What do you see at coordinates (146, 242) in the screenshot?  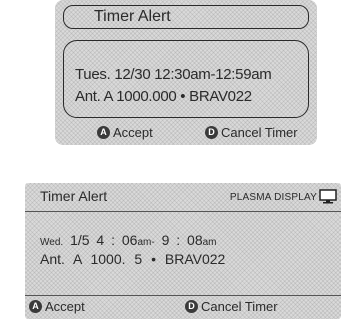 I see `timer-start-suffix: am-` at bounding box center [146, 242].